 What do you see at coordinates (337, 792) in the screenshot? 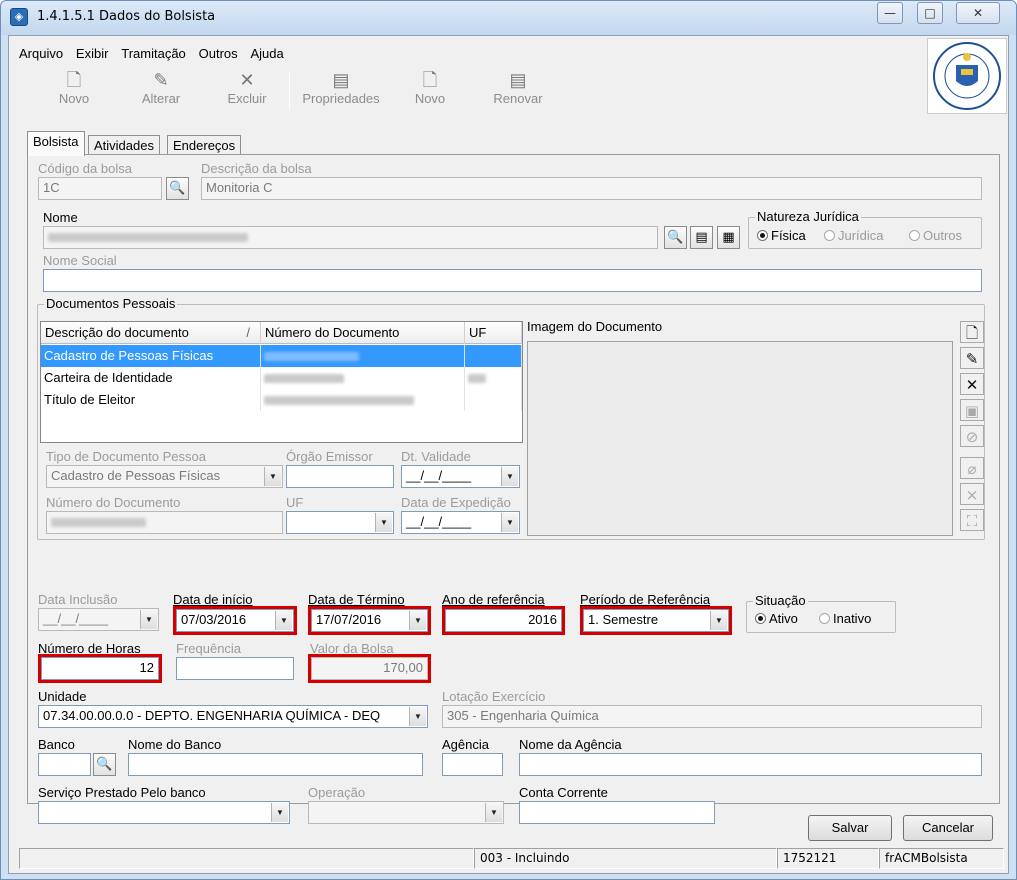
I see `operacao-label: Operação` at bounding box center [337, 792].